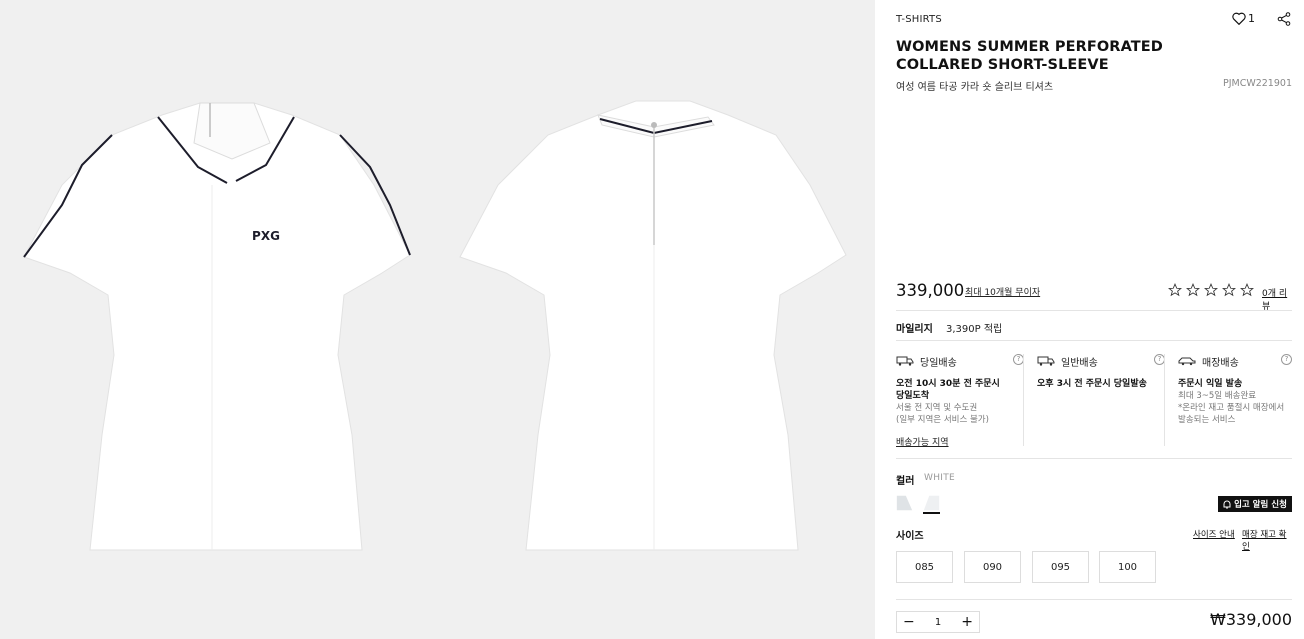 This screenshot has height=639, width=1304. I want to click on shipping-area-link: 배송가능 지역, so click(922, 441).